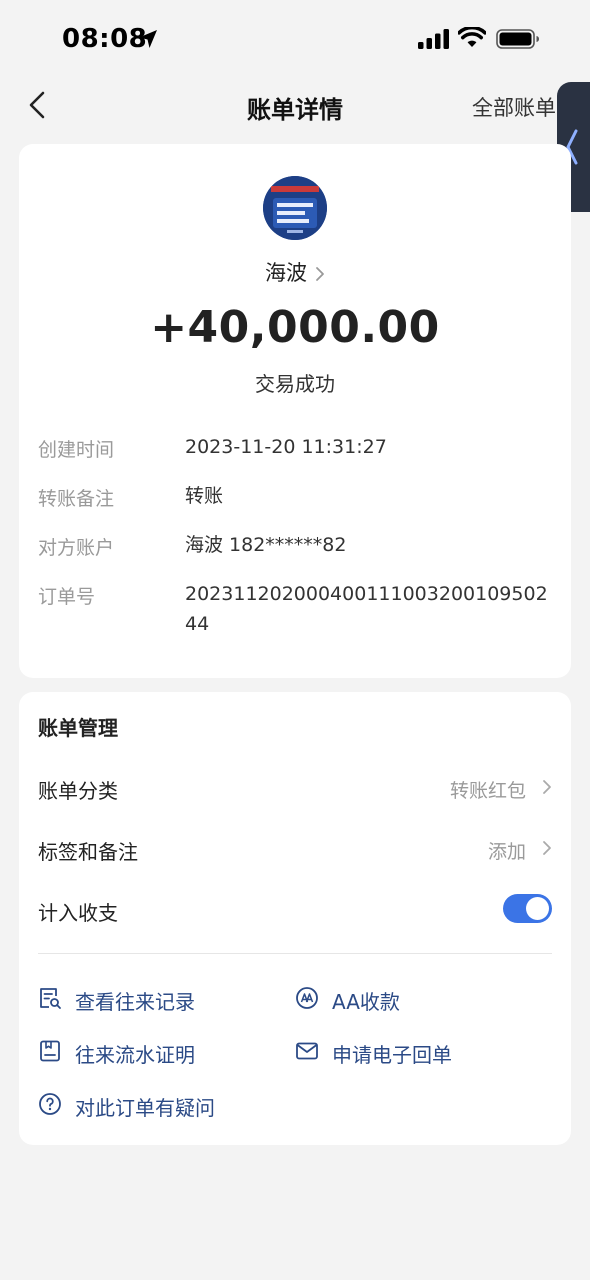 The image size is (590, 1280). What do you see at coordinates (295, 327) in the screenshot?
I see `transaction-amount: +40,000.00` at bounding box center [295, 327].